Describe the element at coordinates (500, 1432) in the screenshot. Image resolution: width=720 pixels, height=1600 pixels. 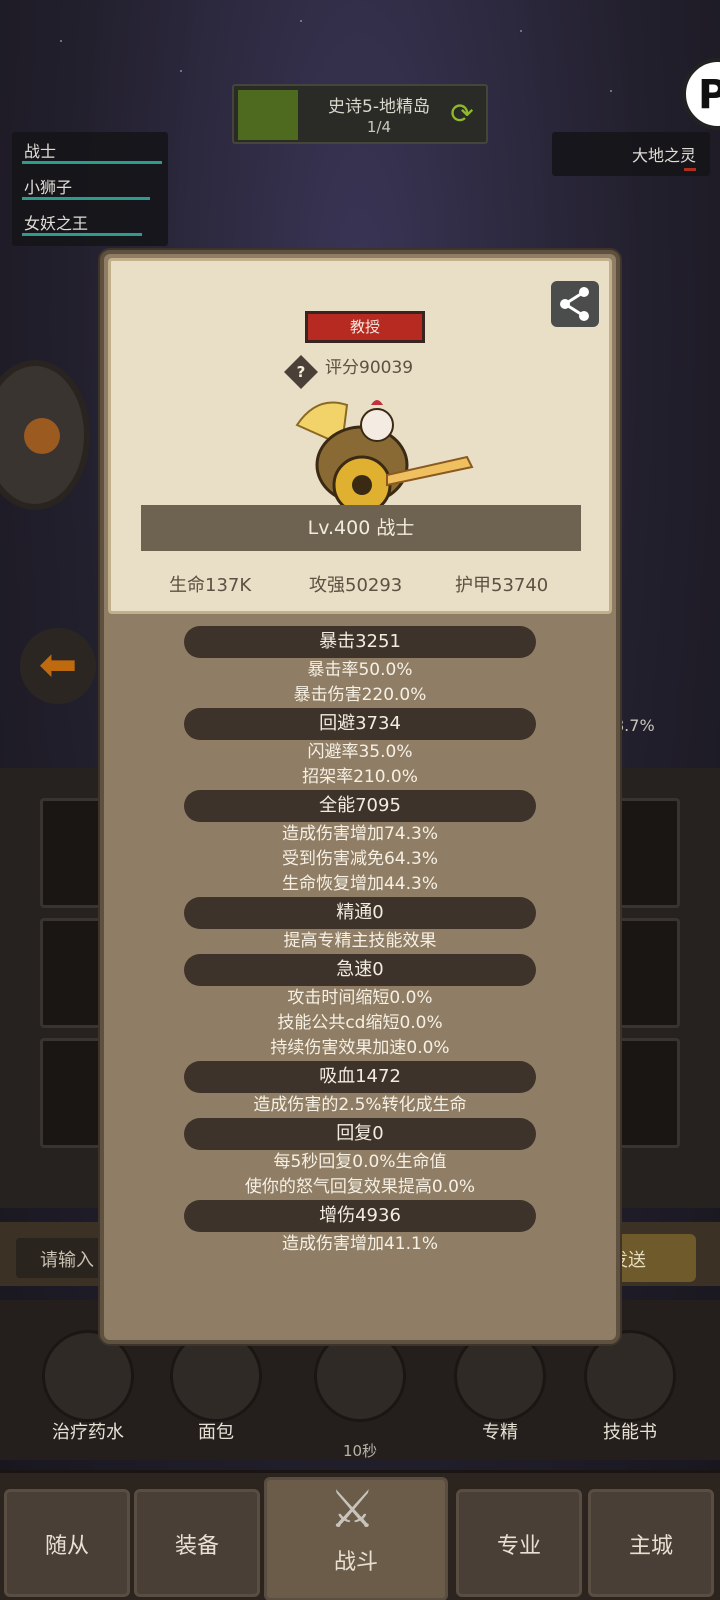
I see `skill-label: 专精` at that location.